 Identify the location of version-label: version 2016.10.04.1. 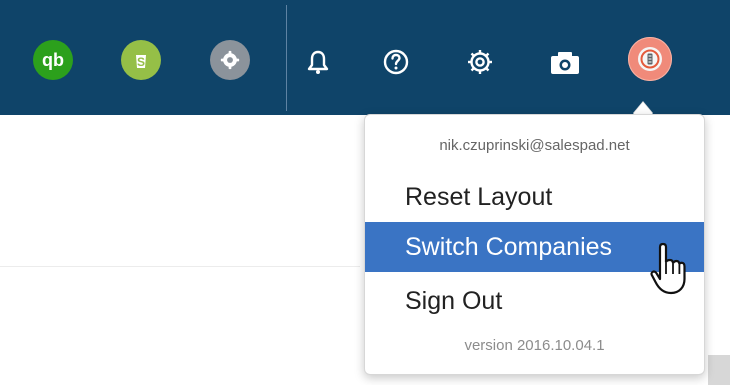
(534, 345).